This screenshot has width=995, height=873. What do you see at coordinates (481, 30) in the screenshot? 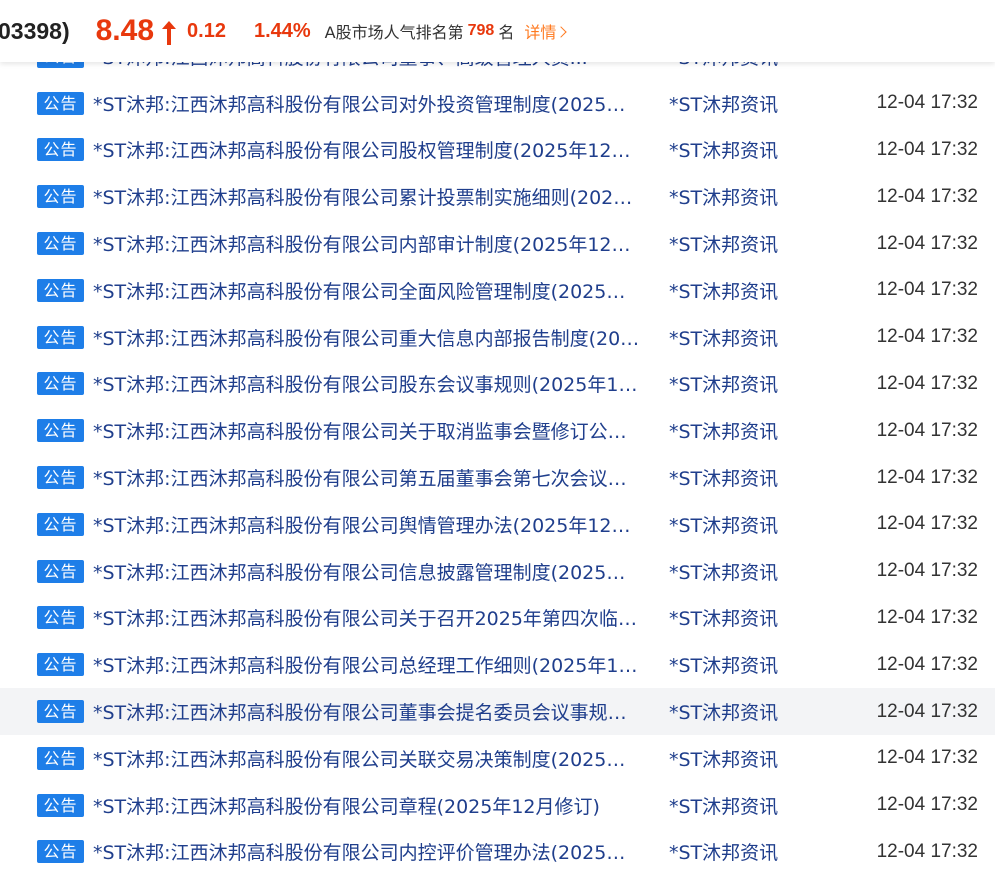
I see `popularity-rank-value: 798` at bounding box center [481, 30].